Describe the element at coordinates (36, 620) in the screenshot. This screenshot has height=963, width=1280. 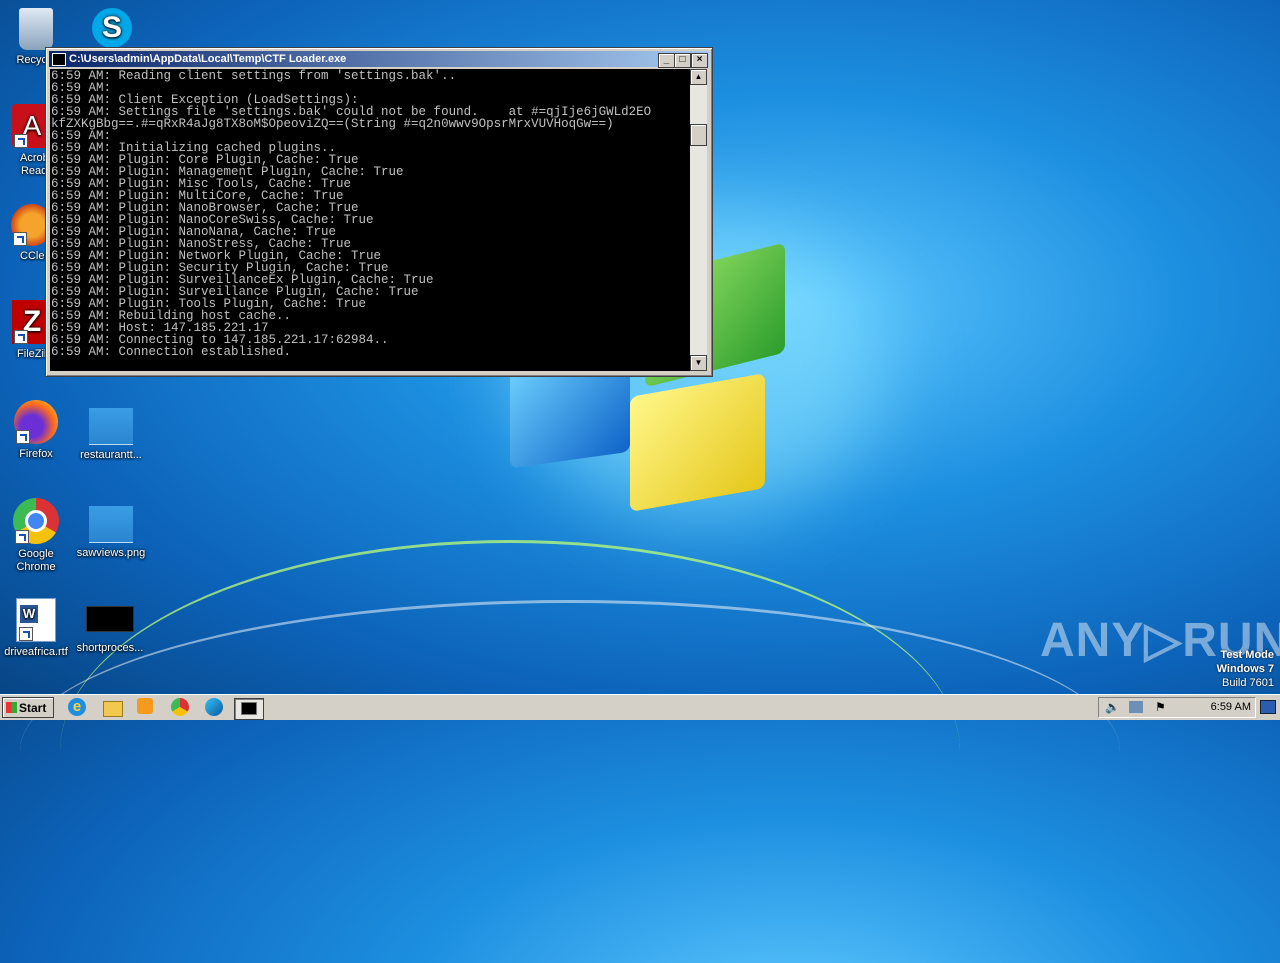
I see `word-document-icon: W` at that location.